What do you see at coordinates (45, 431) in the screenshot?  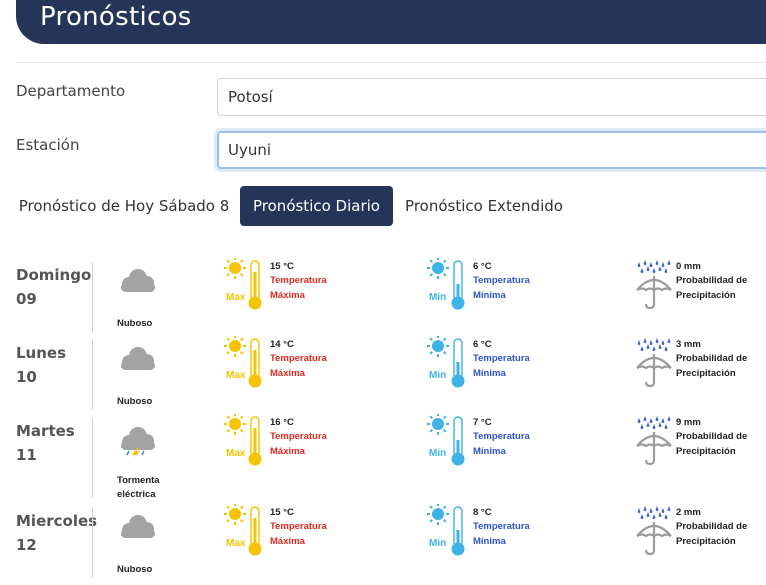 I see `day-name: Martes` at bounding box center [45, 431].